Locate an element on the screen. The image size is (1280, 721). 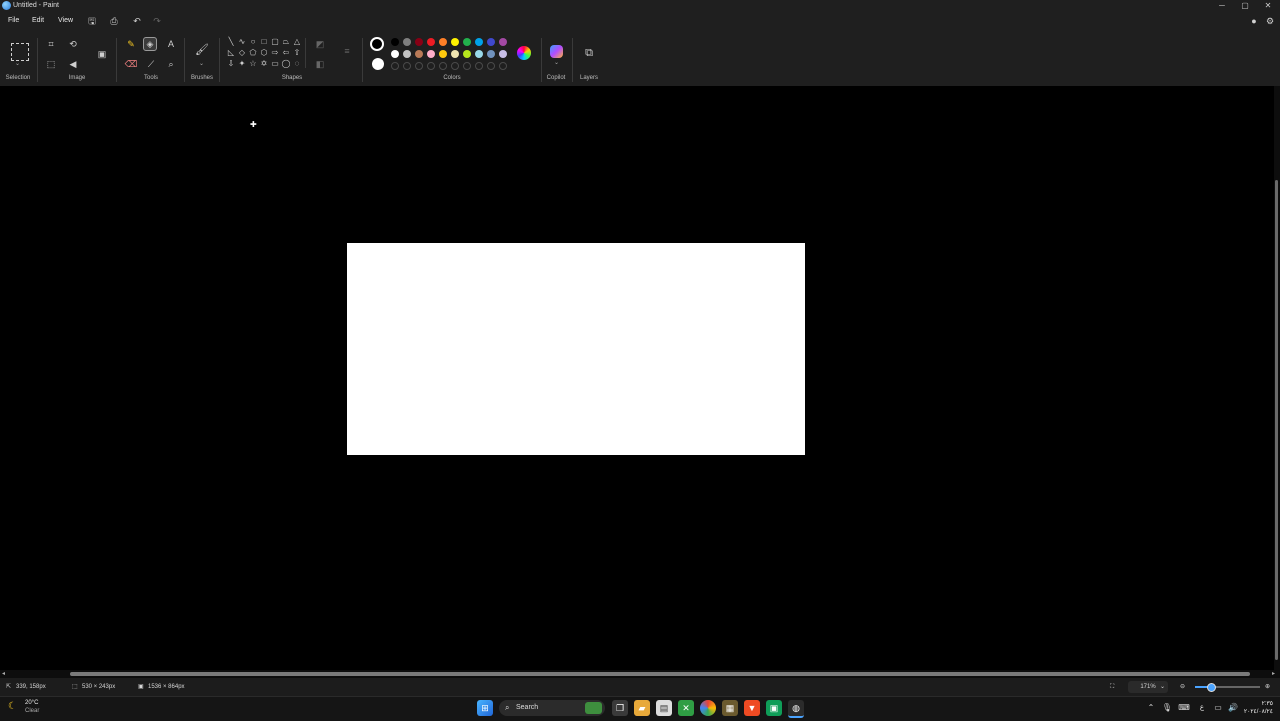
hexagon-shape-icon: ⬡ is located at coordinates (264, 53).